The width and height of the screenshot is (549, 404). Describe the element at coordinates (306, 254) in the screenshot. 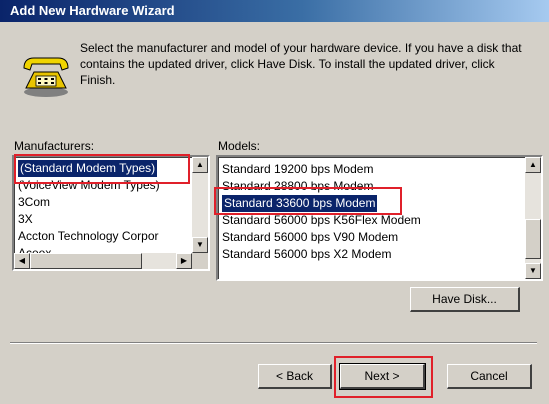

I see `model-item: Standard 56000 bps X2 Modem` at that location.